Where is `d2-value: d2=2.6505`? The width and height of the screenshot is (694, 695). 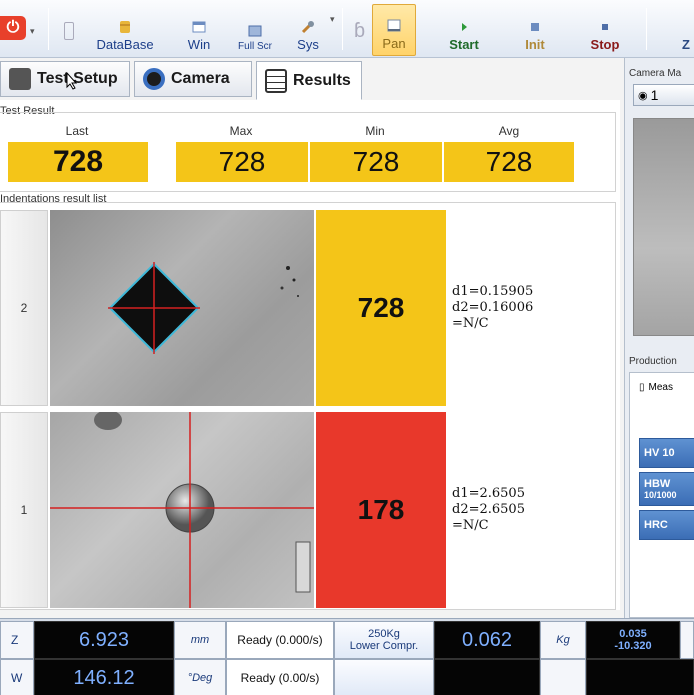
d2-value: d2=2.6505 is located at coordinates (488, 509).